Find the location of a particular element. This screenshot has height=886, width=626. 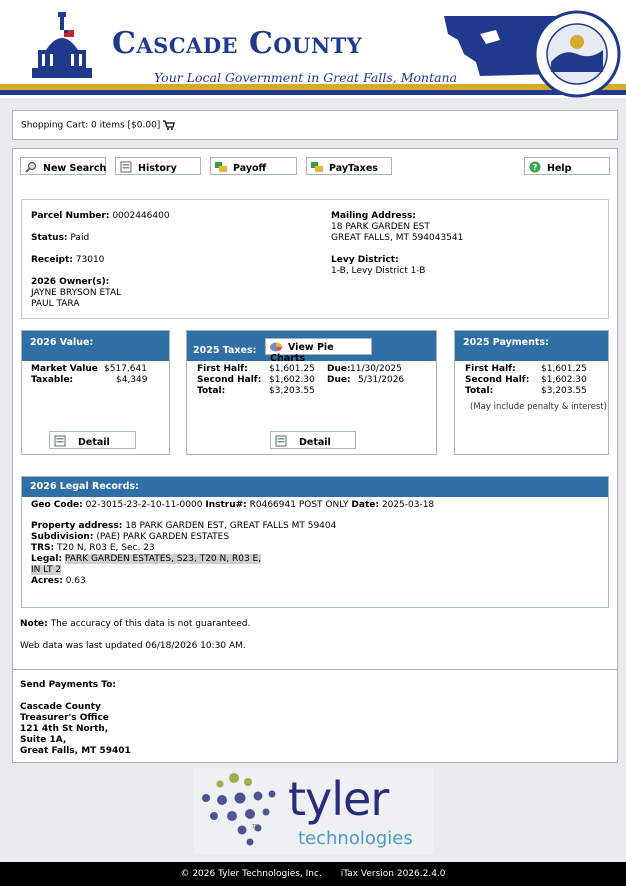

value-detail-button: Detail is located at coordinates (92, 440).